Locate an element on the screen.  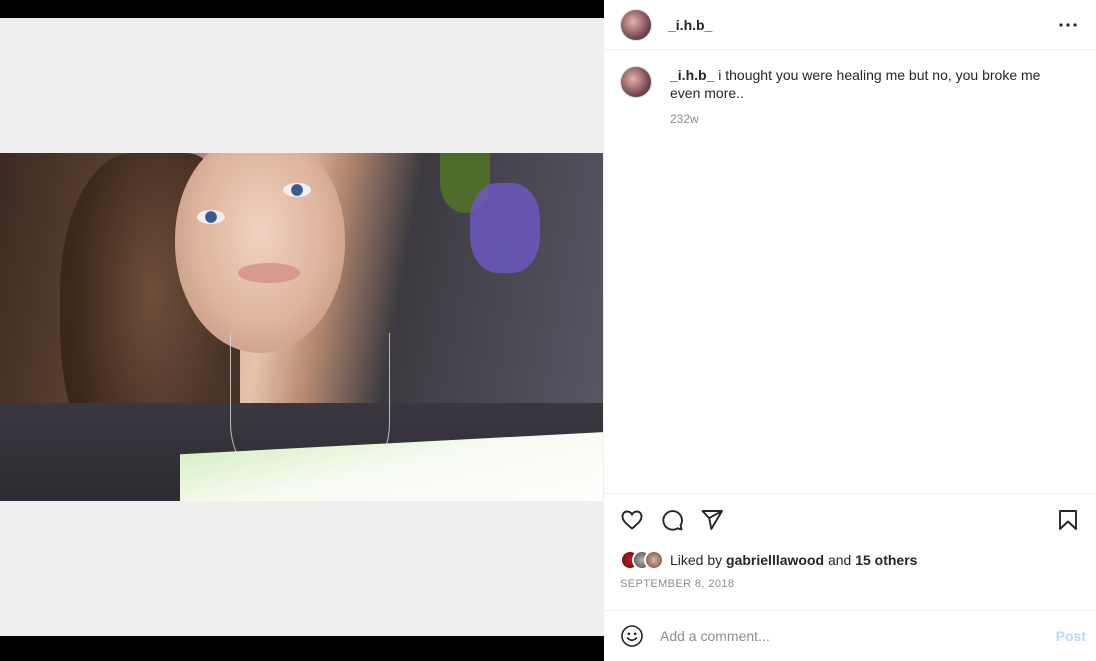
caption-username: _i.h.b_ is located at coordinates (692, 75).